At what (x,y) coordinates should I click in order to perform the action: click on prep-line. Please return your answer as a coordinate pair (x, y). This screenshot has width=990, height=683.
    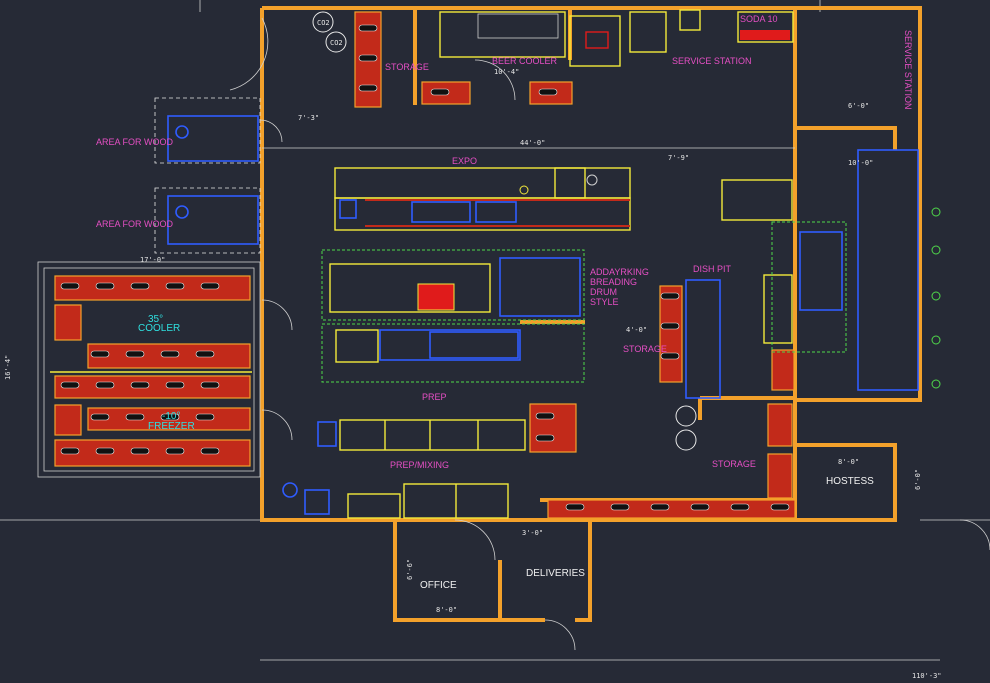
    Looking at the image, I should click on (453, 316).